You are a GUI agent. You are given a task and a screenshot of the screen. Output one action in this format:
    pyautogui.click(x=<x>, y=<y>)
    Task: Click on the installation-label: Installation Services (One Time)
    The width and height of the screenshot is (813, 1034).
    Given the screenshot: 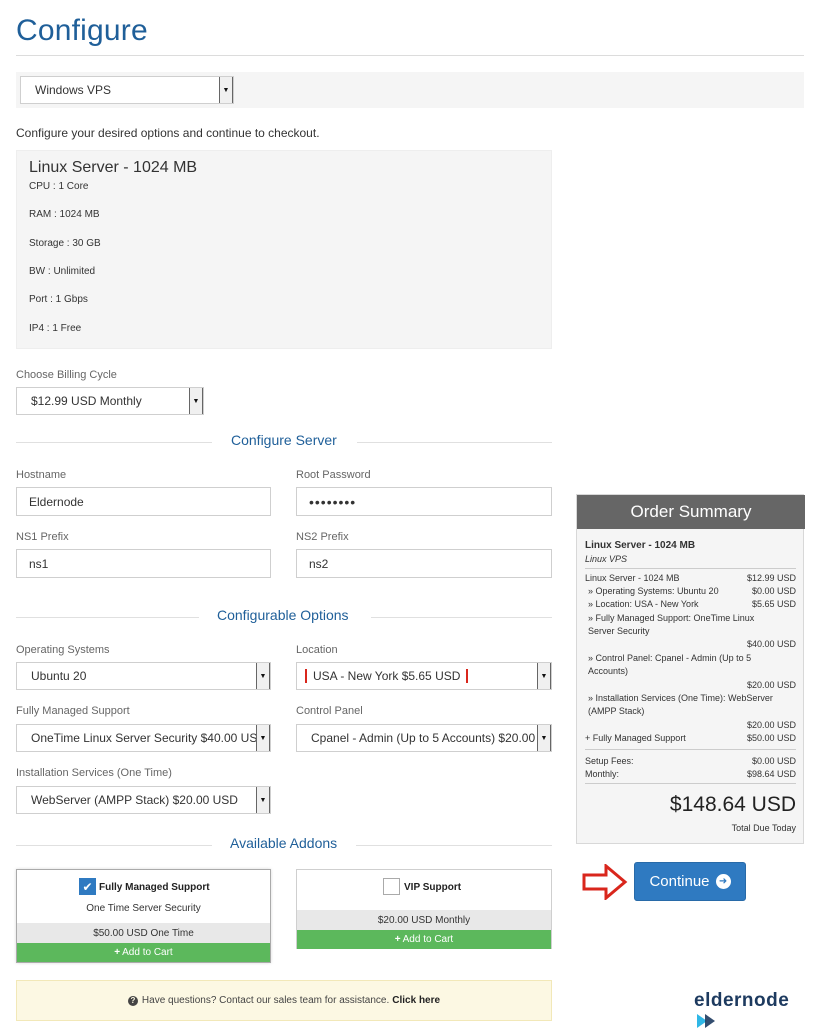 What is the action you would take?
    pyautogui.click(x=94, y=773)
    